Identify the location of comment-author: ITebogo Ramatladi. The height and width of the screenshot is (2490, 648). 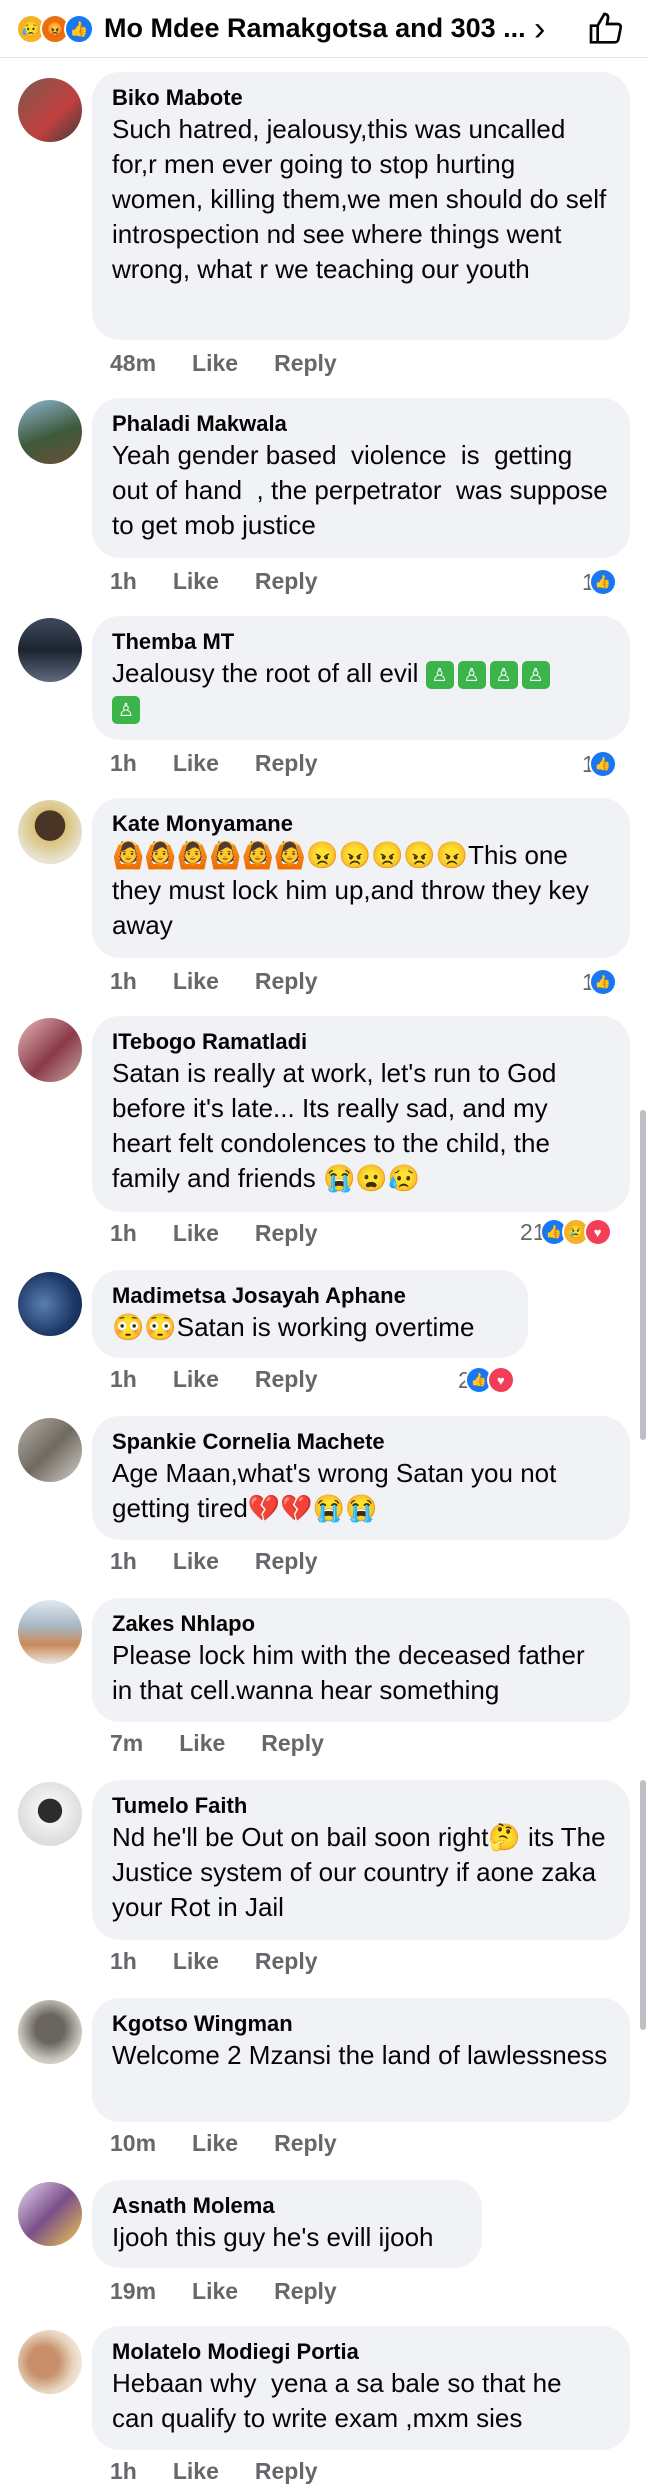
(361, 1042).